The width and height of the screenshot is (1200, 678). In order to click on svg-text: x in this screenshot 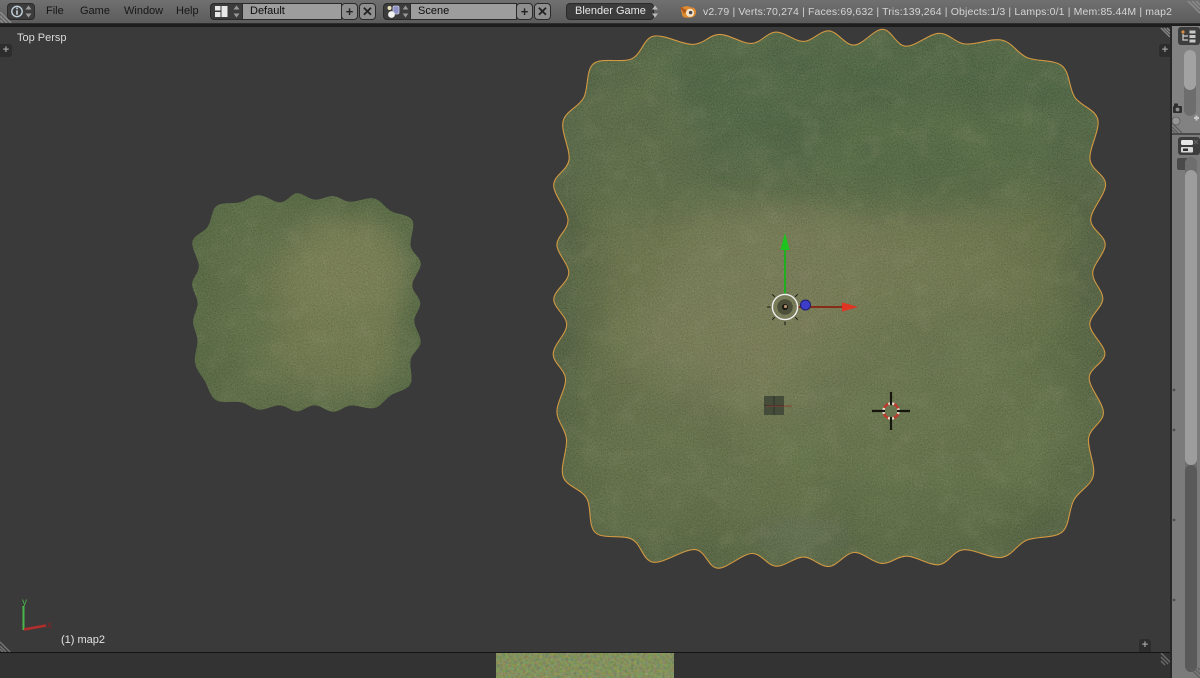, I will do `click(49, 625)`.